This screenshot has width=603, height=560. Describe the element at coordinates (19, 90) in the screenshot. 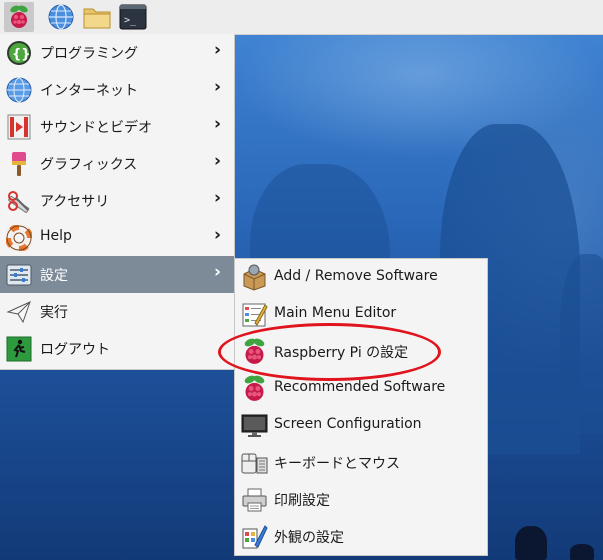

I see `internet-globe-icon` at that location.